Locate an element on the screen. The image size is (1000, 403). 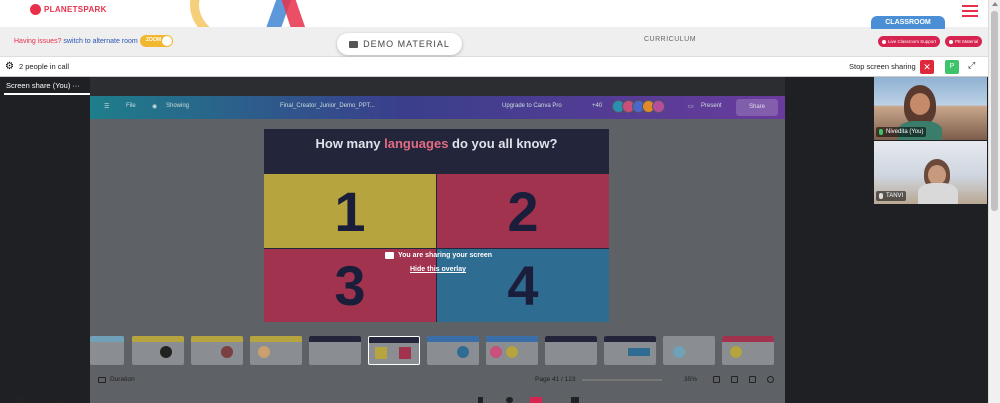
folder-icon is located at coordinates (354, 44).